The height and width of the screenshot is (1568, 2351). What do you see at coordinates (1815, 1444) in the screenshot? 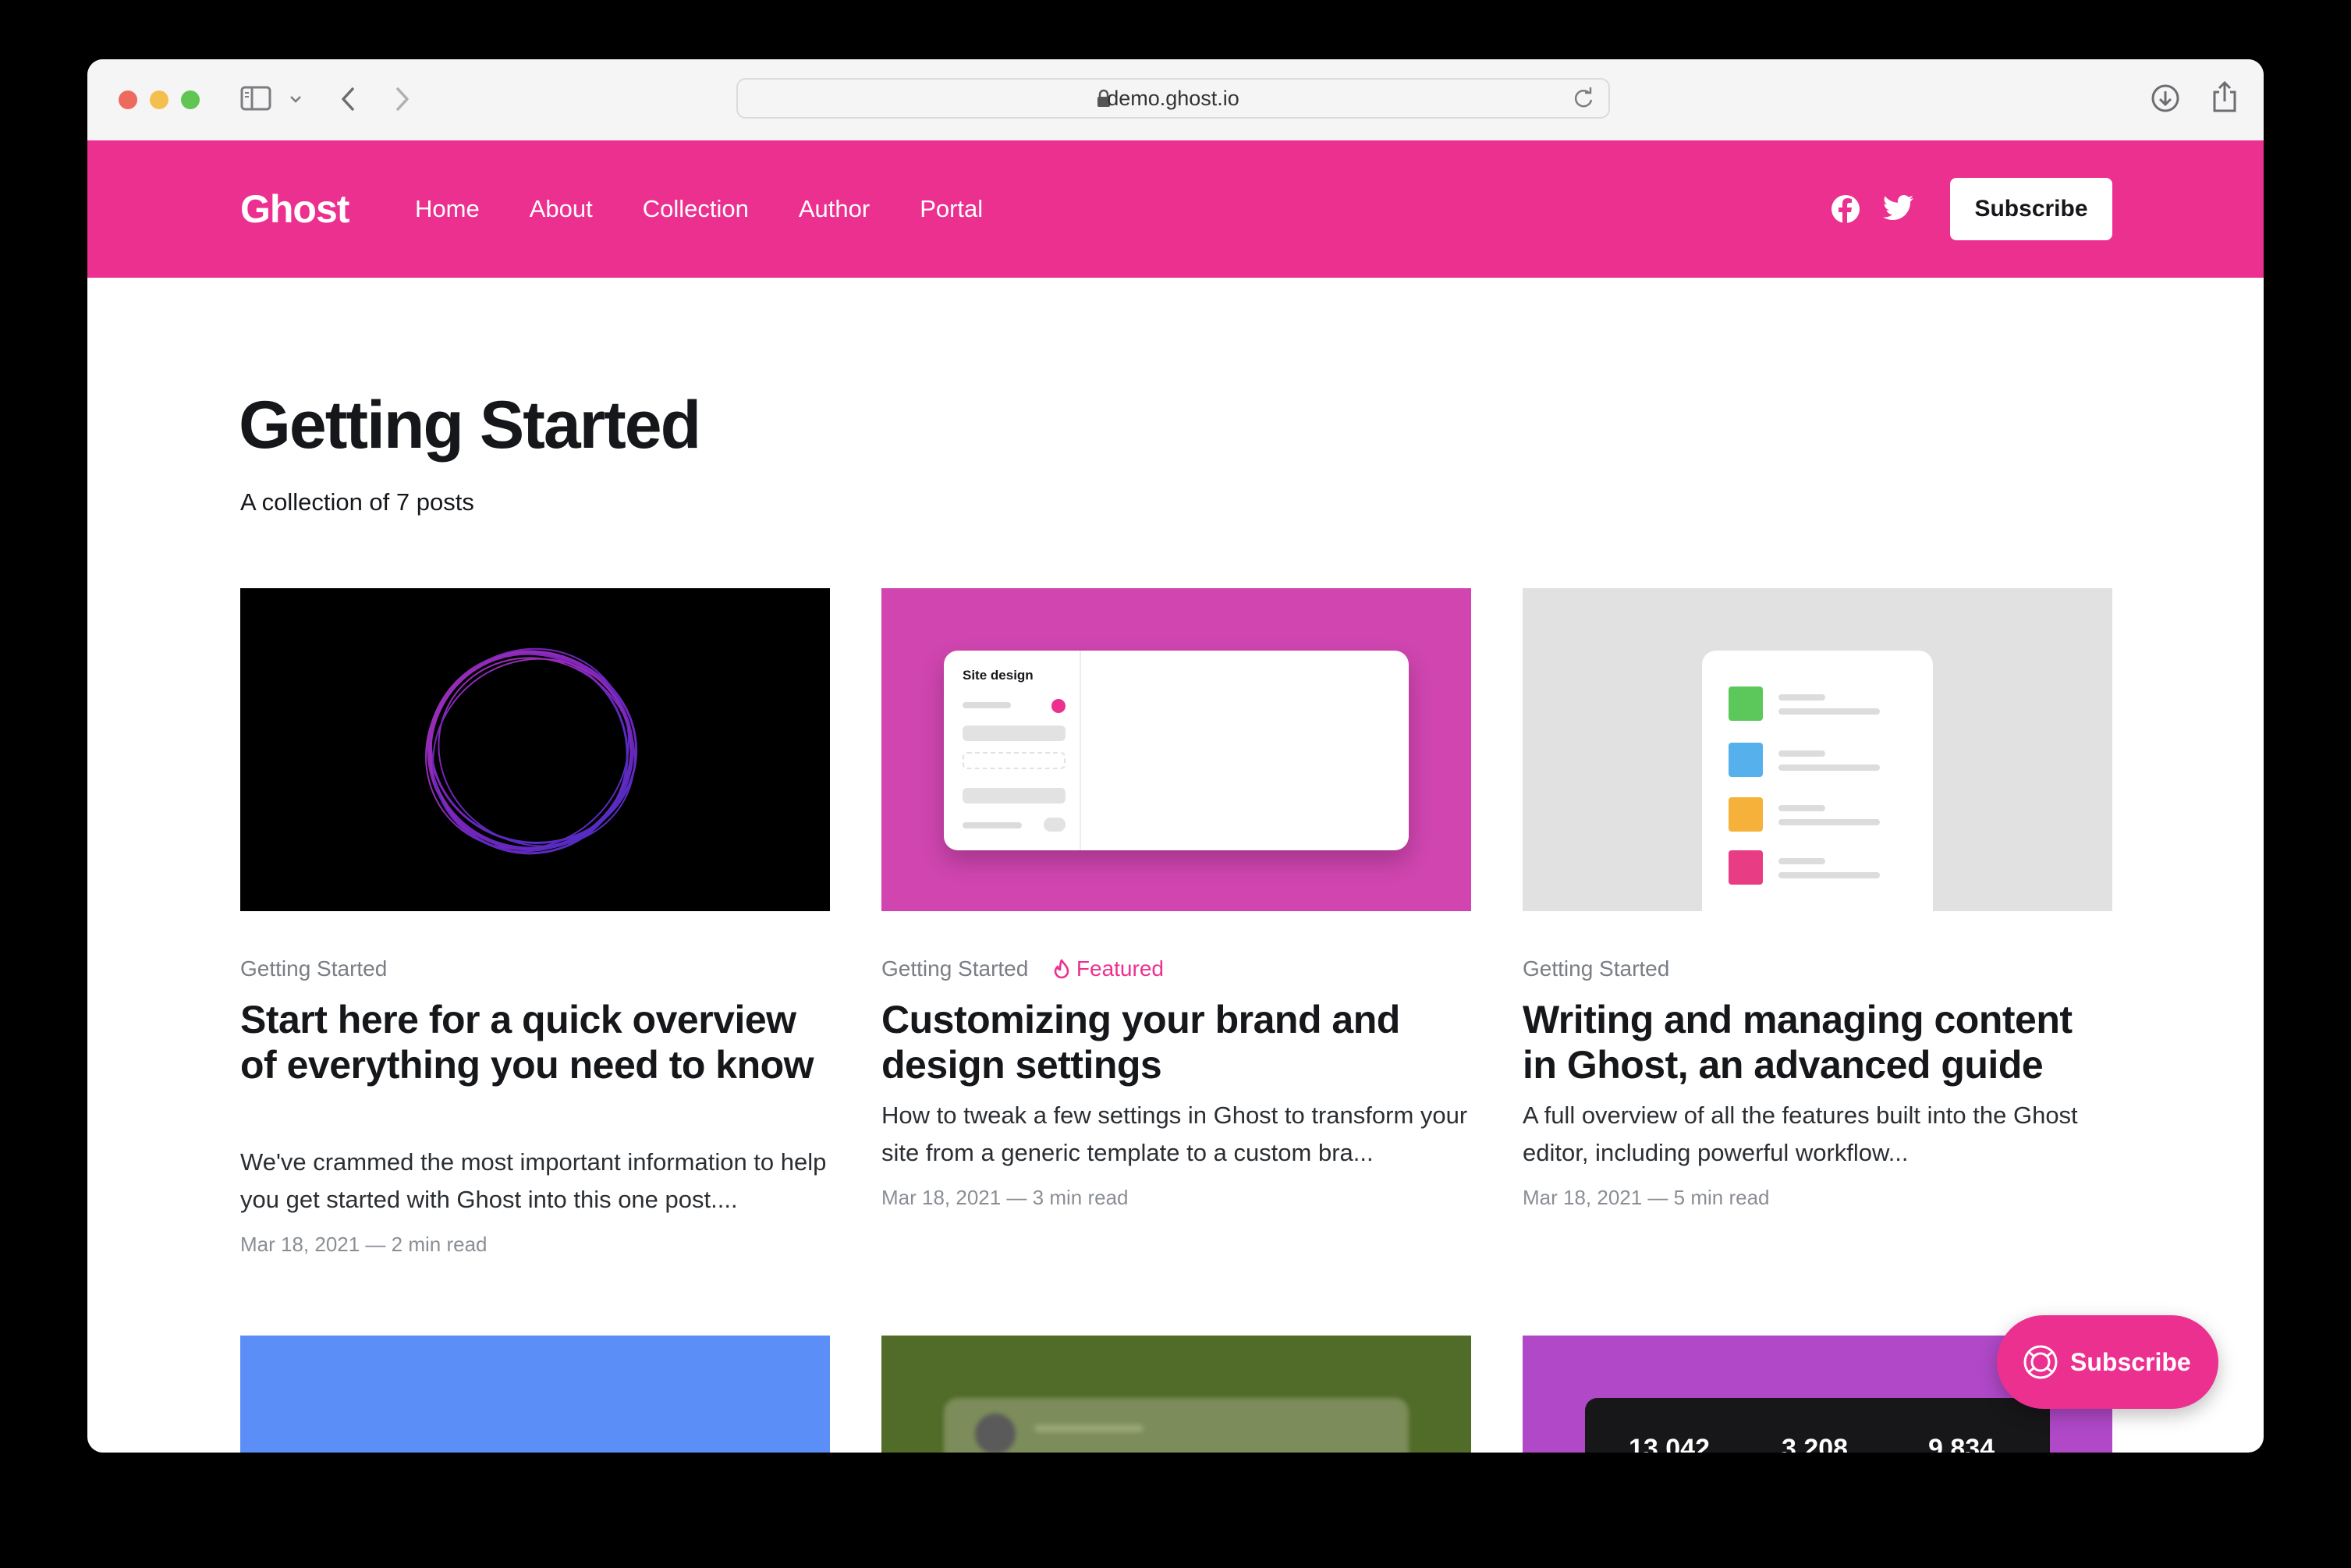
I see `stat-value: 3,208` at bounding box center [1815, 1444].